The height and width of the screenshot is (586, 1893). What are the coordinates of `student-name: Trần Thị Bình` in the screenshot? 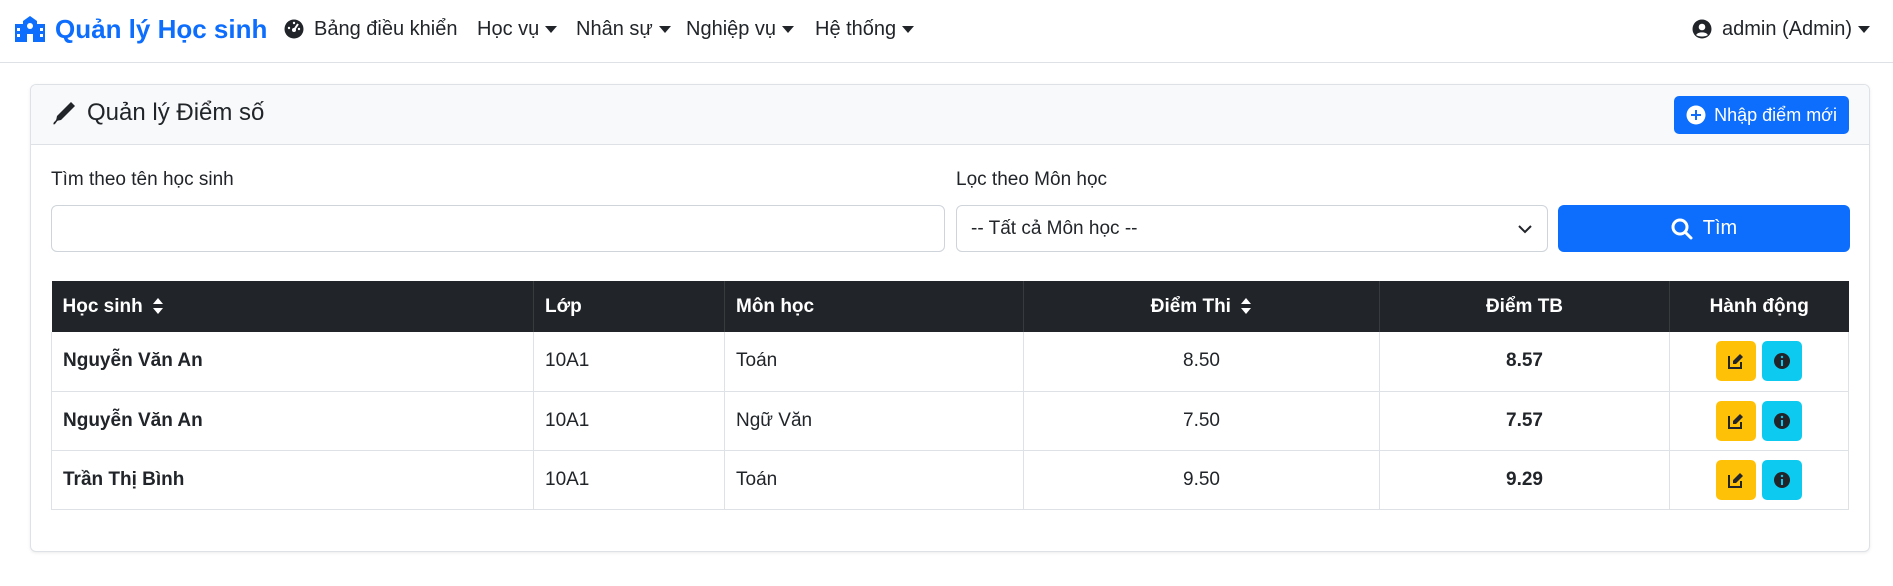 It's located at (292, 480).